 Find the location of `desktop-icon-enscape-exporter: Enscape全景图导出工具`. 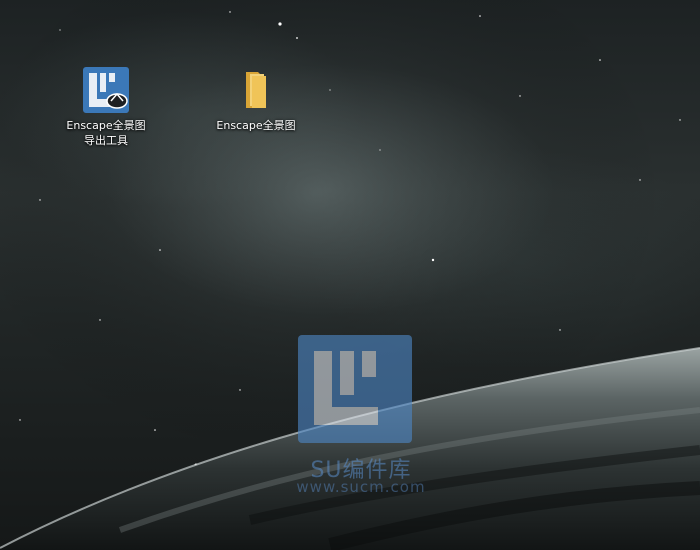

desktop-icon-enscape-exporter: Enscape全景图导出工具 is located at coordinates (106, 107).